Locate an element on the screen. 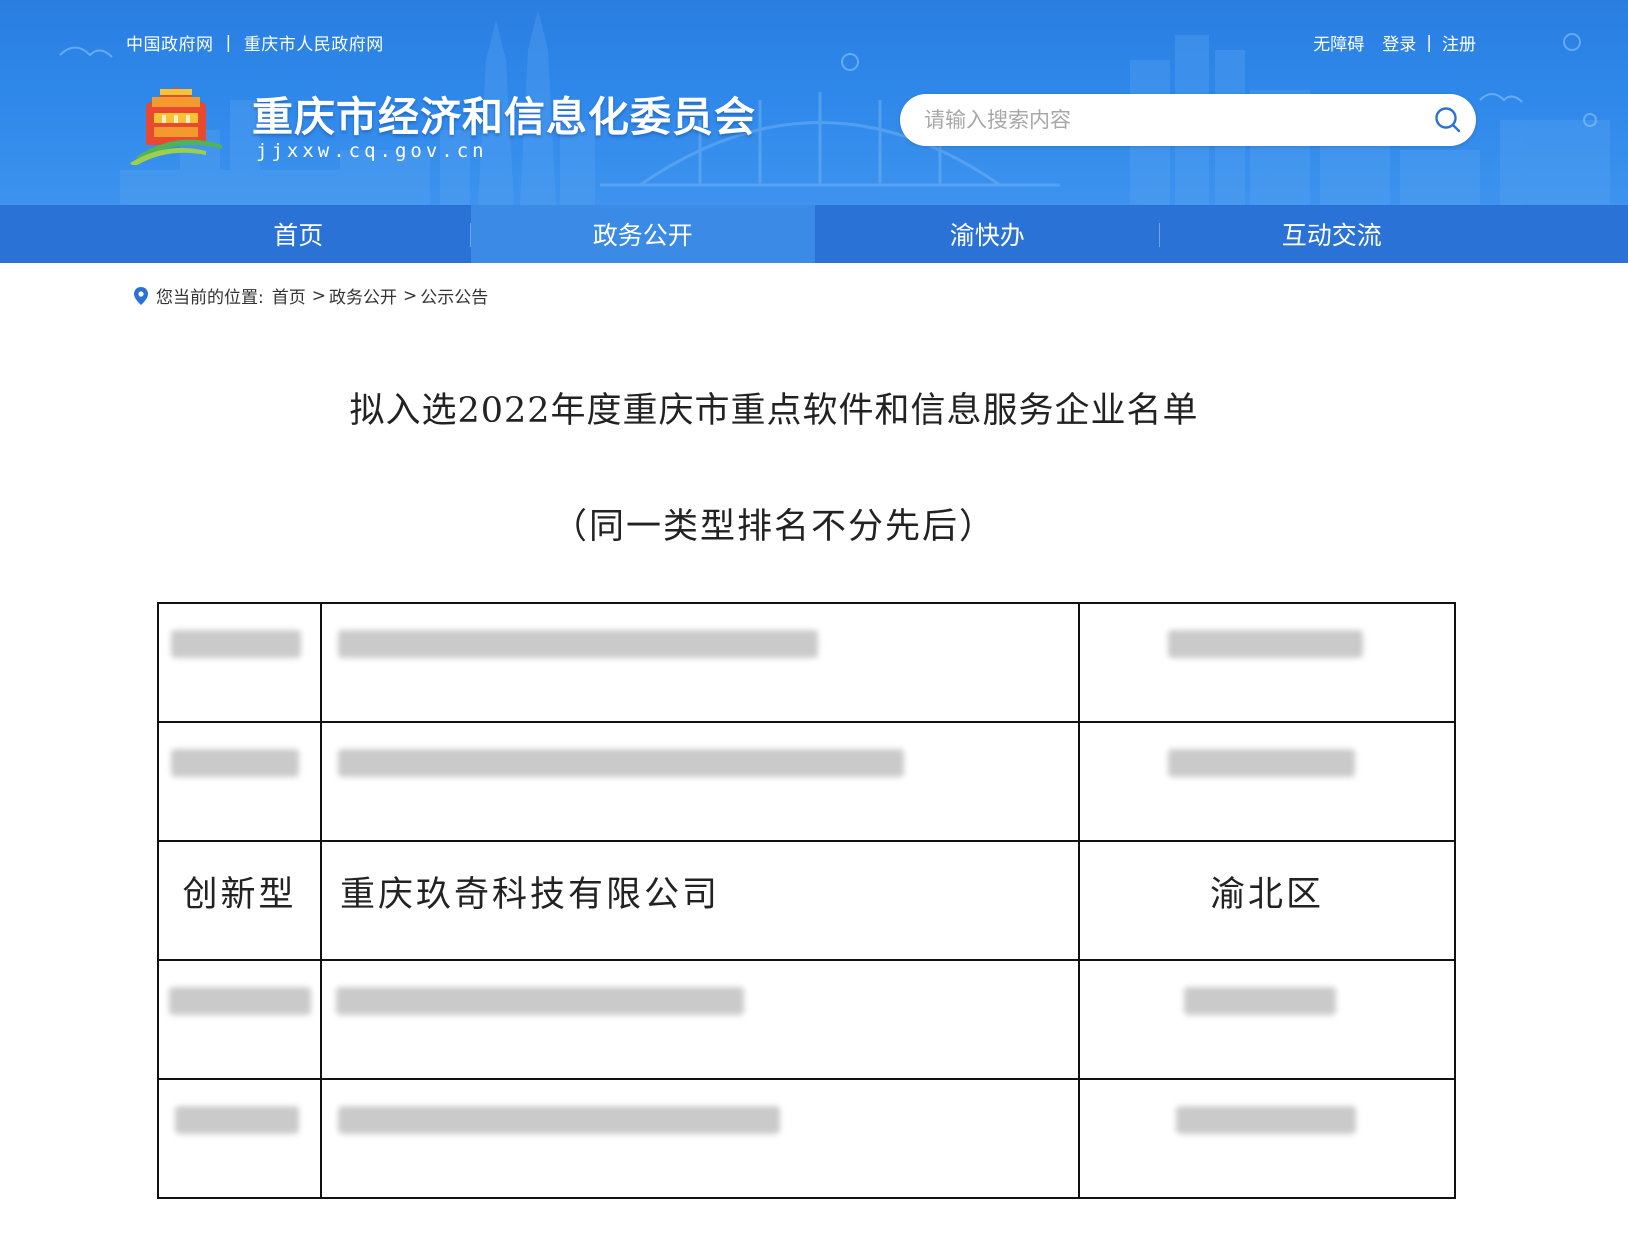 The height and width of the screenshot is (1246, 1628). search-button is located at coordinates (1448, 120).